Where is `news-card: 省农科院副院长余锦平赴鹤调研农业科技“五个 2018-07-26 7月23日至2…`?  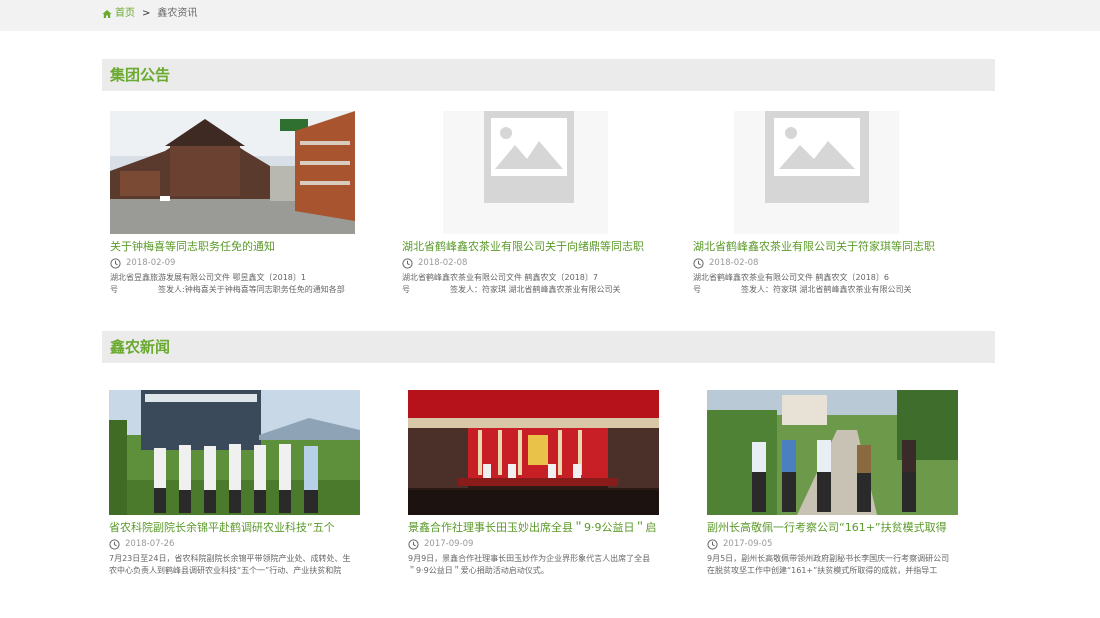 news-card: 省农科院副院长余锦平赴鹤调研农业科技“五个 2018-07-26 7月23日至2… is located at coordinates (239, 483).